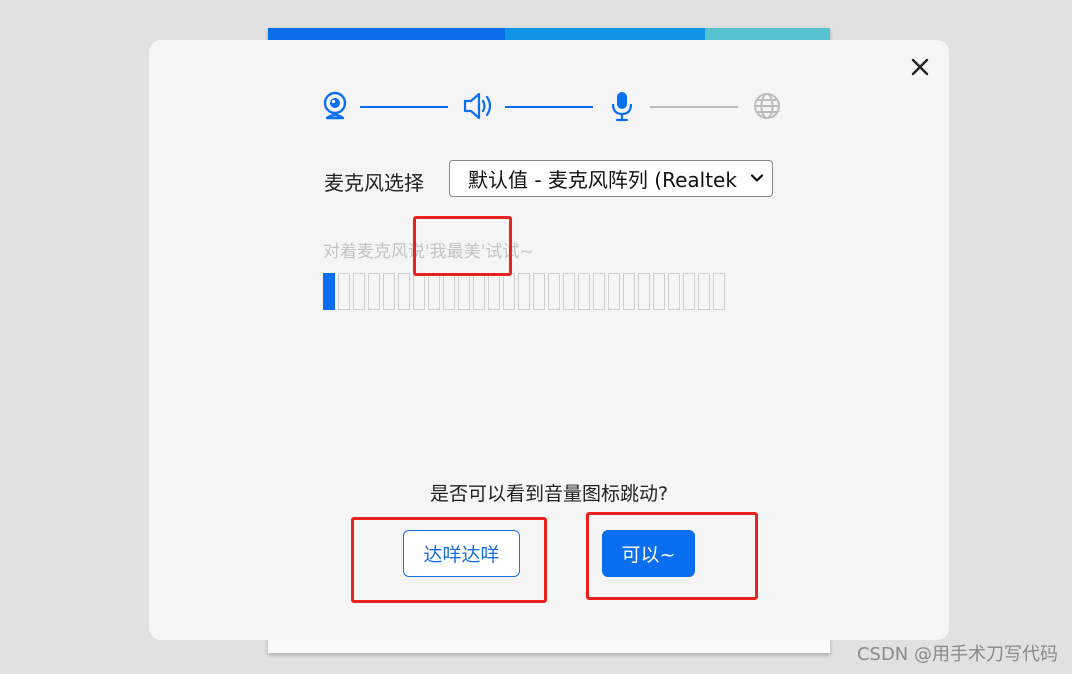  Describe the element at coordinates (374, 183) in the screenshot. I see `mic-select-label: 麦克风选择` at that location.